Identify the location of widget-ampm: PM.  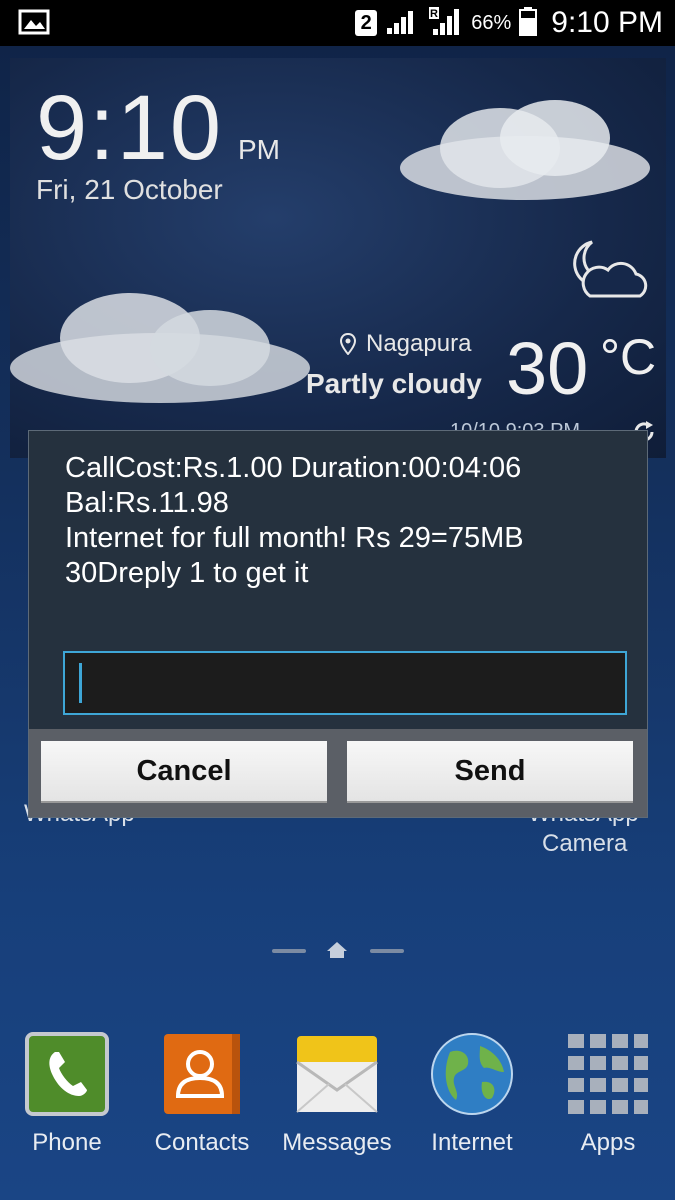
(259, 149).